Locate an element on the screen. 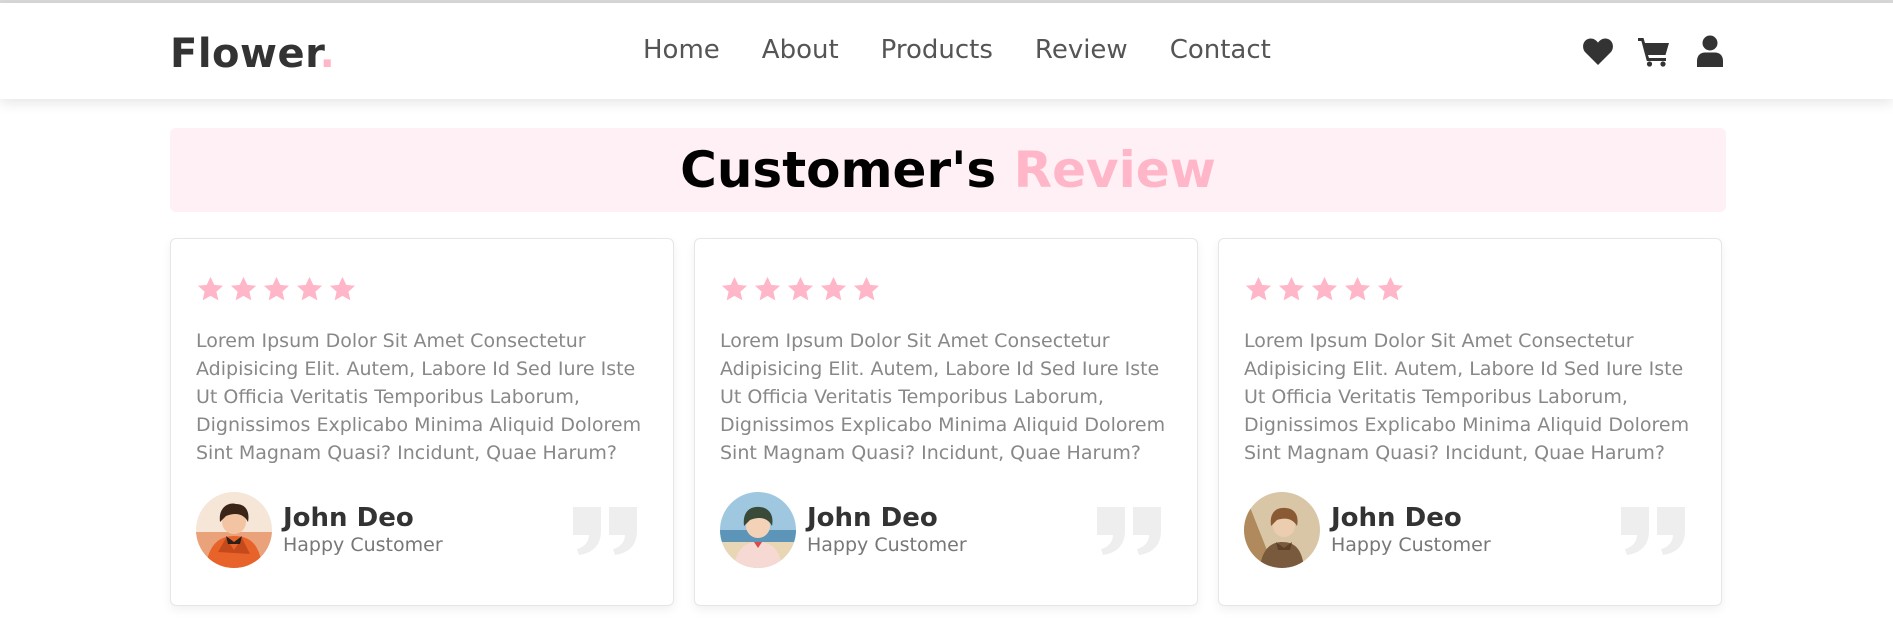 The height and width of the screenshot is (640, 1893). section-title-main: Customer's is located at coordinates (838, 170).